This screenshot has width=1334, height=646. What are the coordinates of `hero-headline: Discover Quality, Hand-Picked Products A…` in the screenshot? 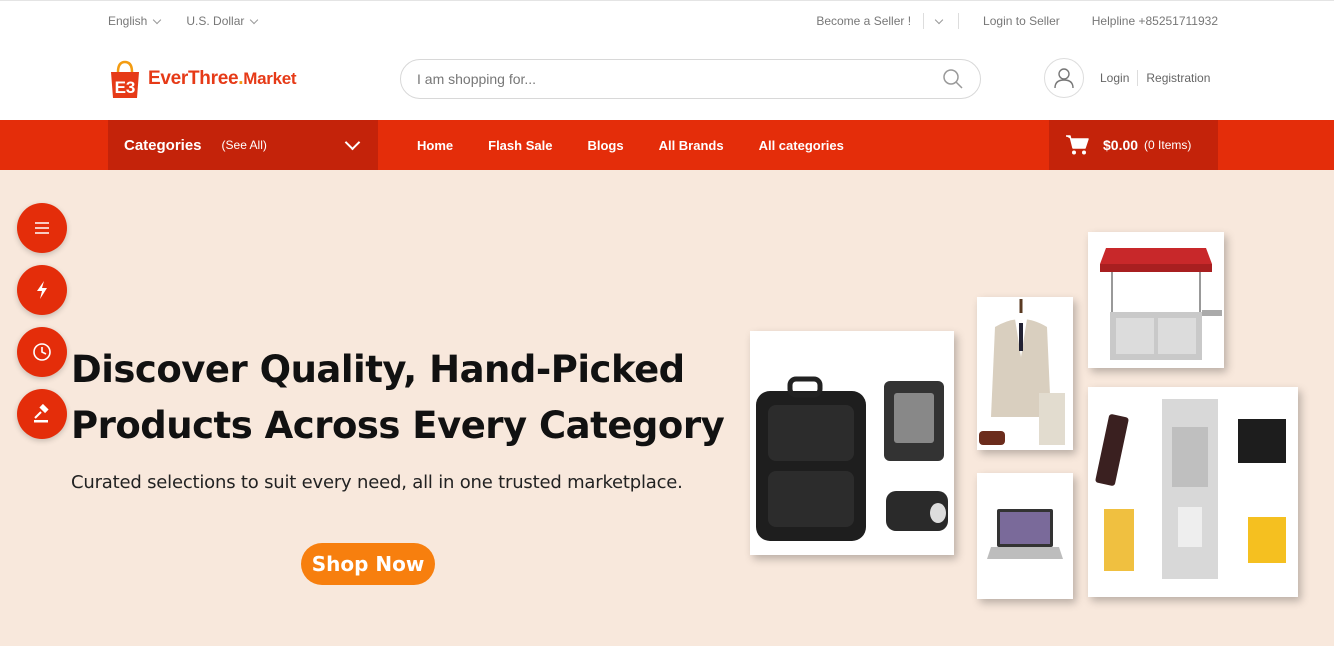 It's located at (401, 398).